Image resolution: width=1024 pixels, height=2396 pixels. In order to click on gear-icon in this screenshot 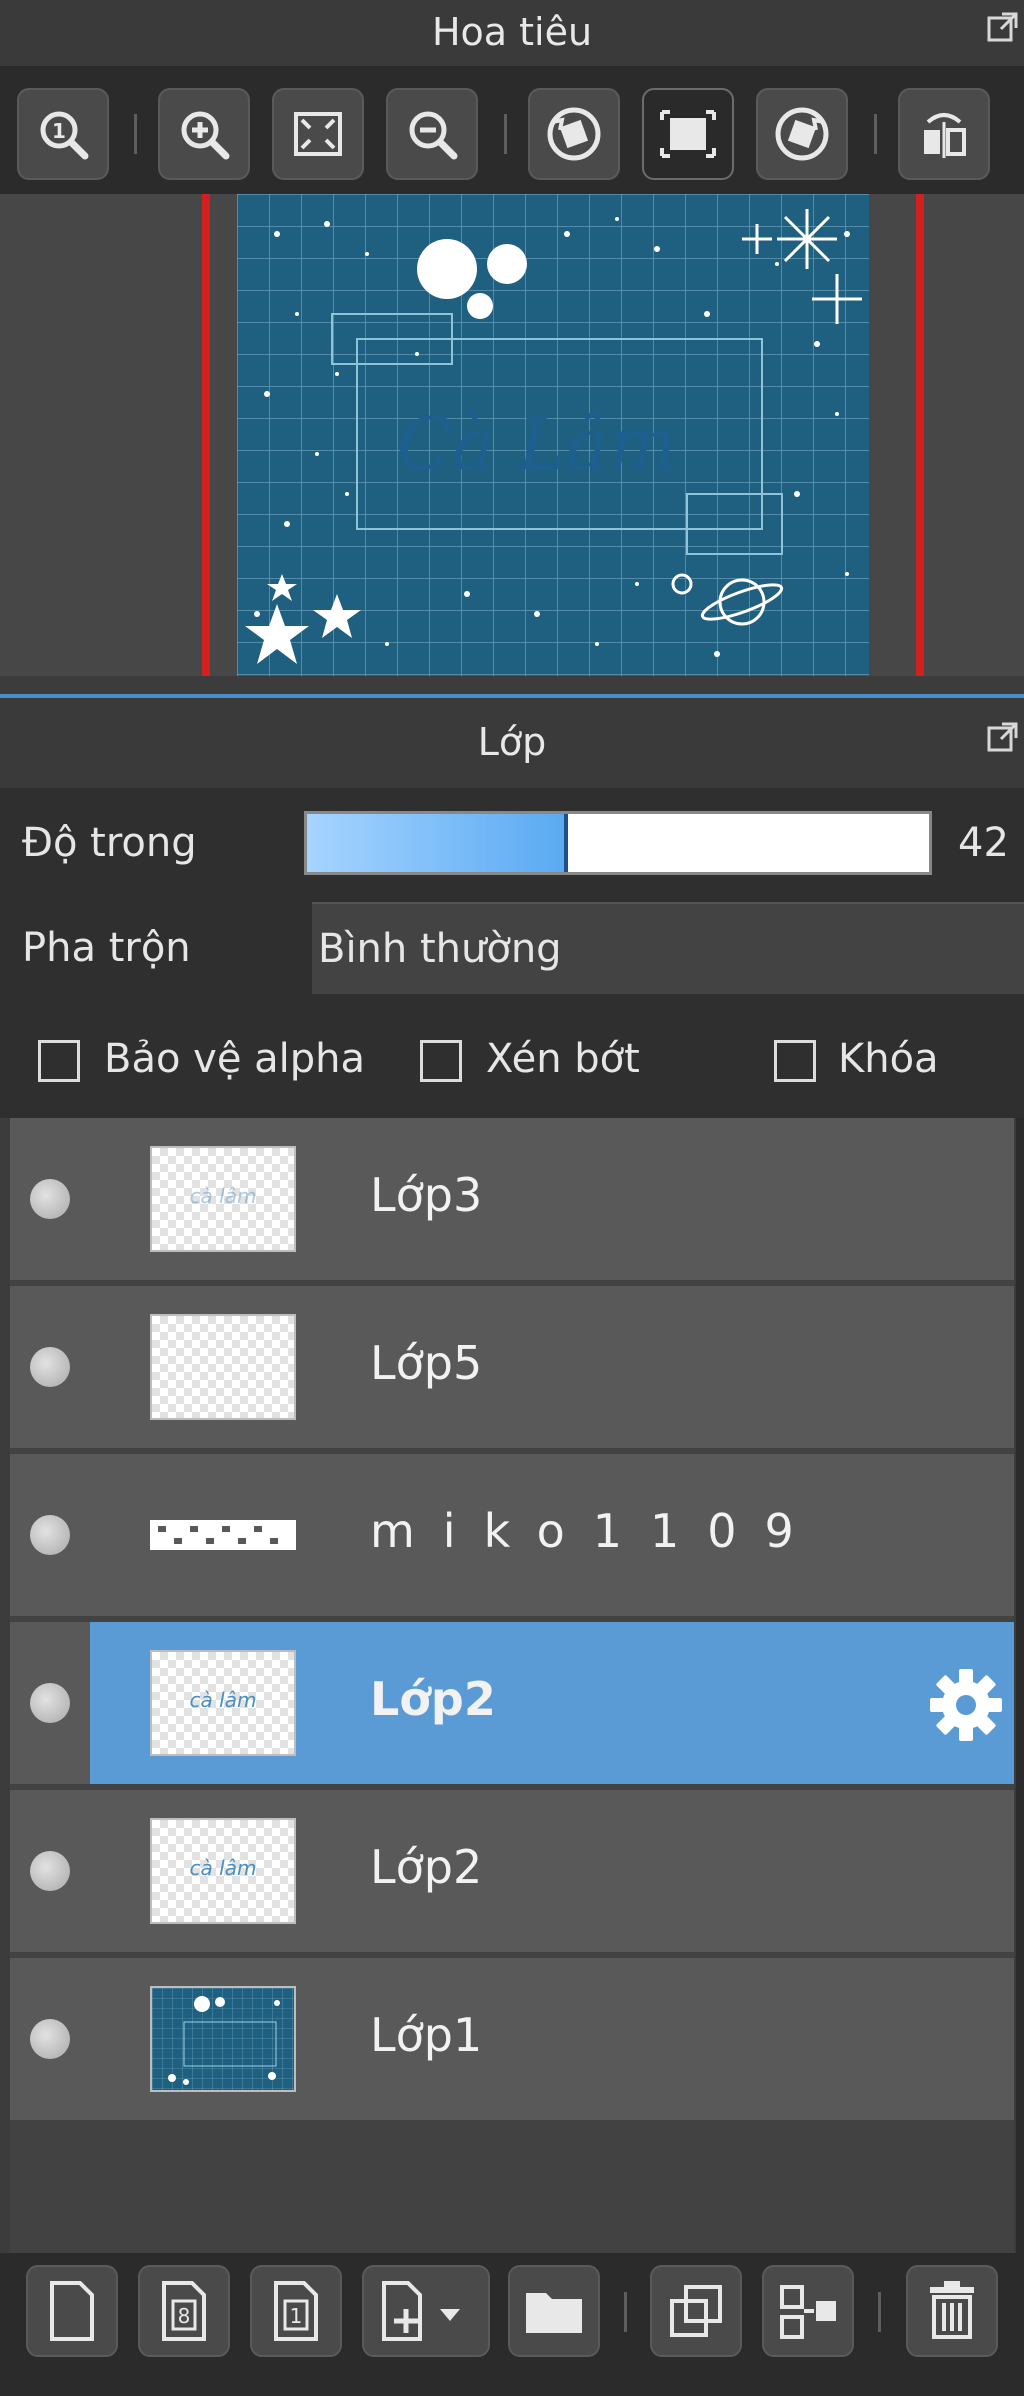, I will do `click(966, 1705)`.